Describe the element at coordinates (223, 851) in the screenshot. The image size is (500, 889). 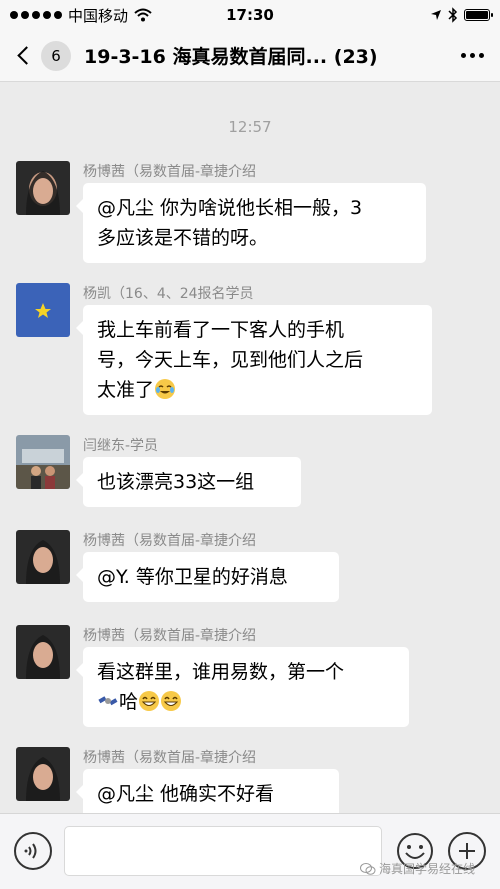
I see `message-input` at that location.